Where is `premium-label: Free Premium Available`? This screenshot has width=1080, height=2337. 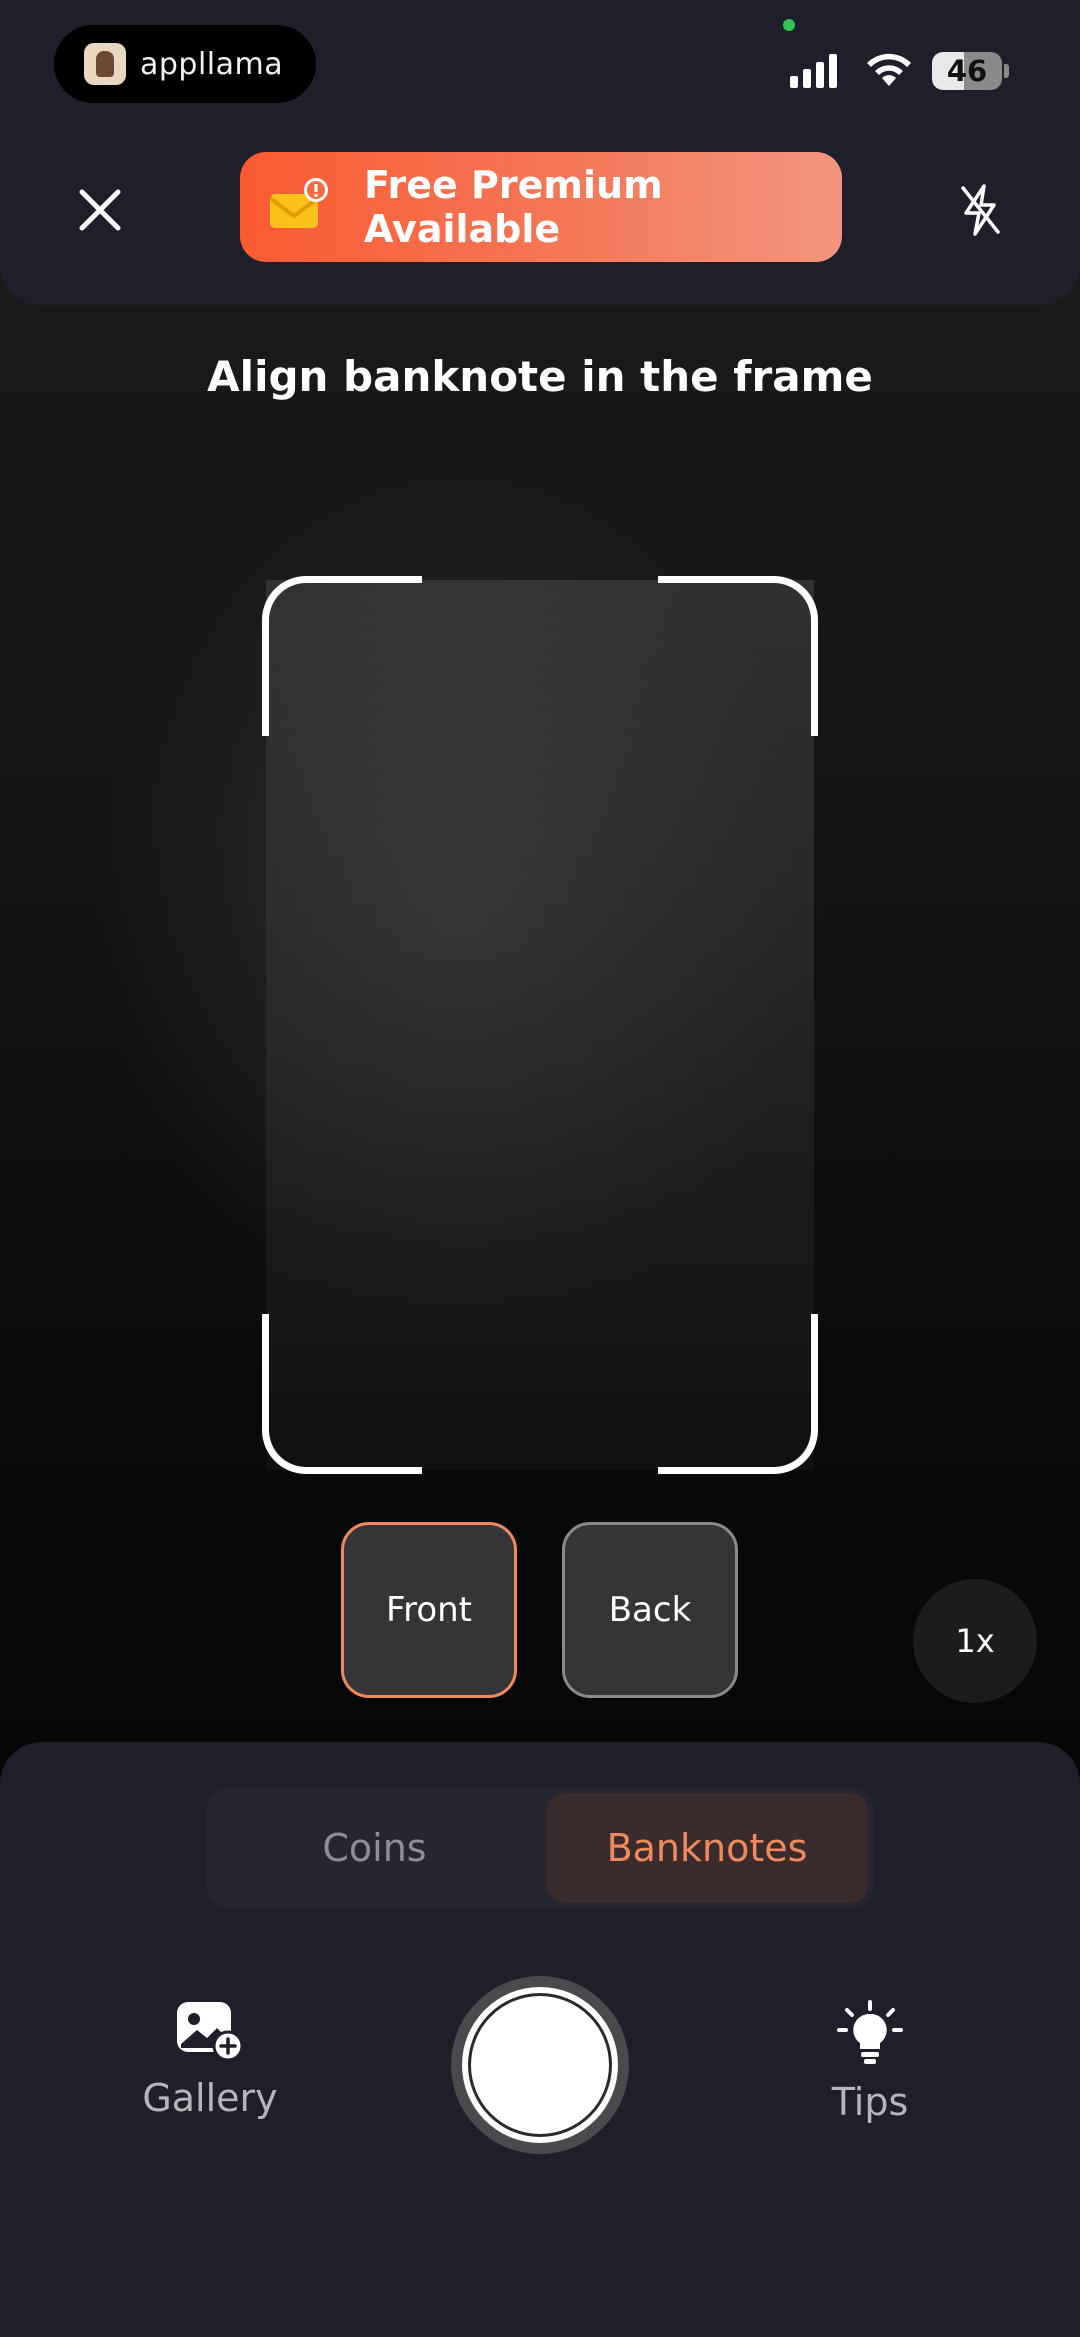 premium-label: Free Premium Available is located at coordinates (513, 207).